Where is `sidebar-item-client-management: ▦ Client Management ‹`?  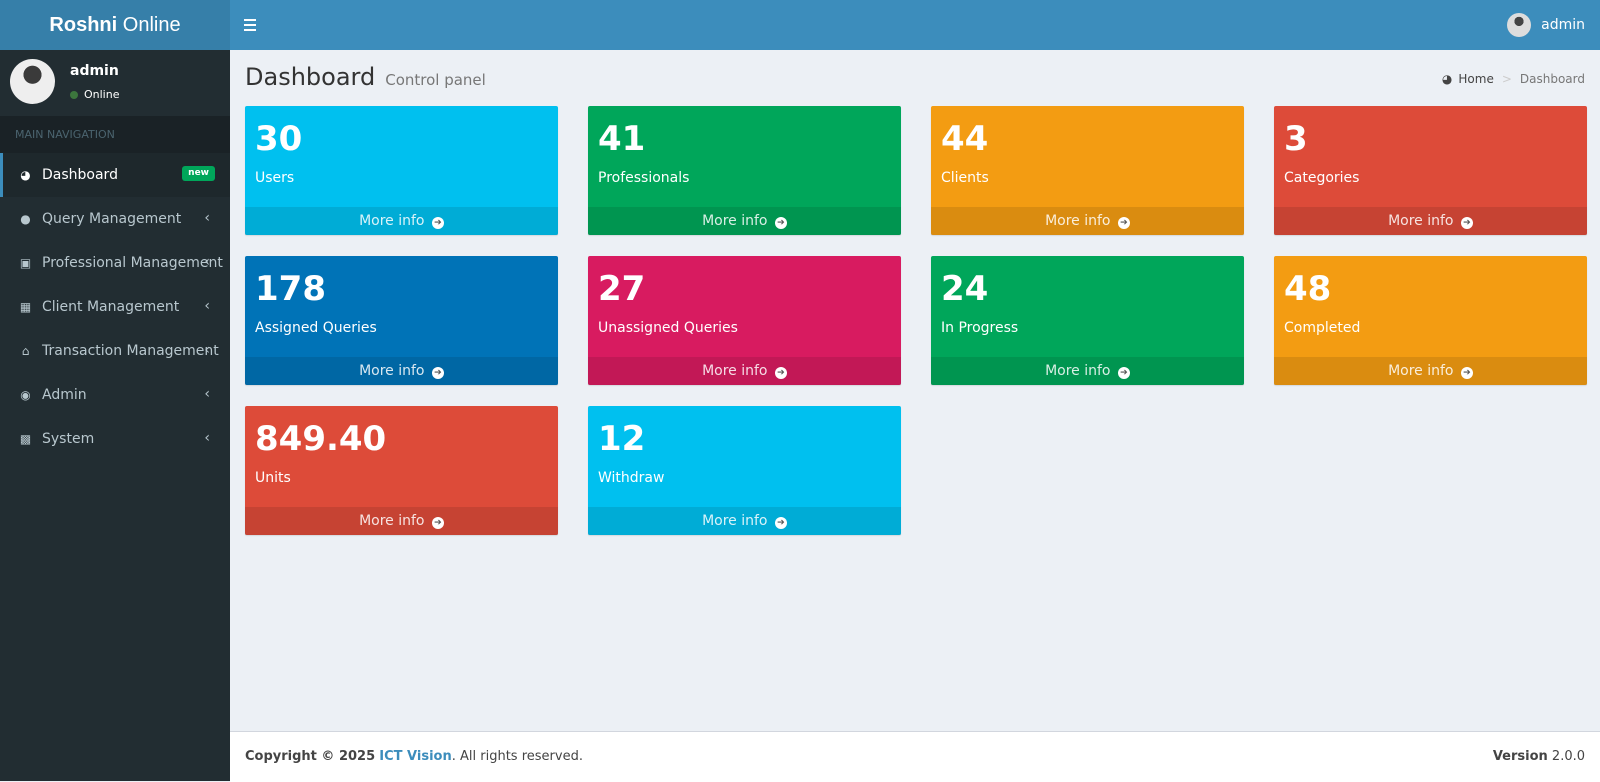 sidebar-item-client-management: ▦ Client Management ‹ is located at coordinates (115, 307).